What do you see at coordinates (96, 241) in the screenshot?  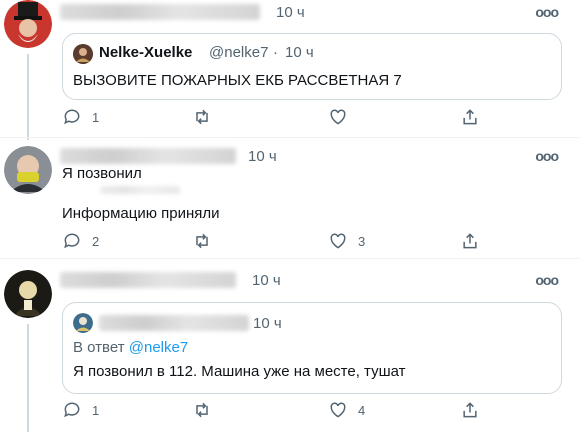 I see `reply-count: 2` at bounding box center [96, 241].